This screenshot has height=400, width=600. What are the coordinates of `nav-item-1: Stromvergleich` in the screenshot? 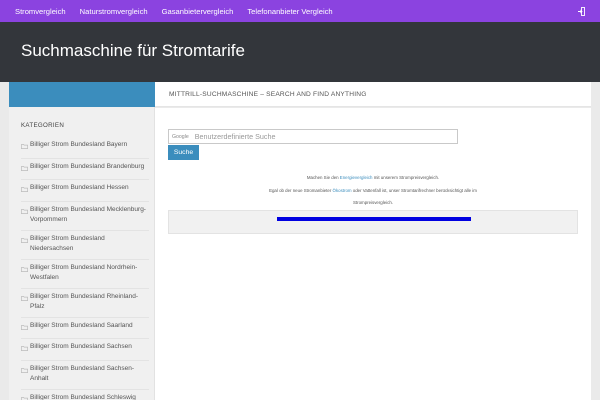 It's located at (40, 11).